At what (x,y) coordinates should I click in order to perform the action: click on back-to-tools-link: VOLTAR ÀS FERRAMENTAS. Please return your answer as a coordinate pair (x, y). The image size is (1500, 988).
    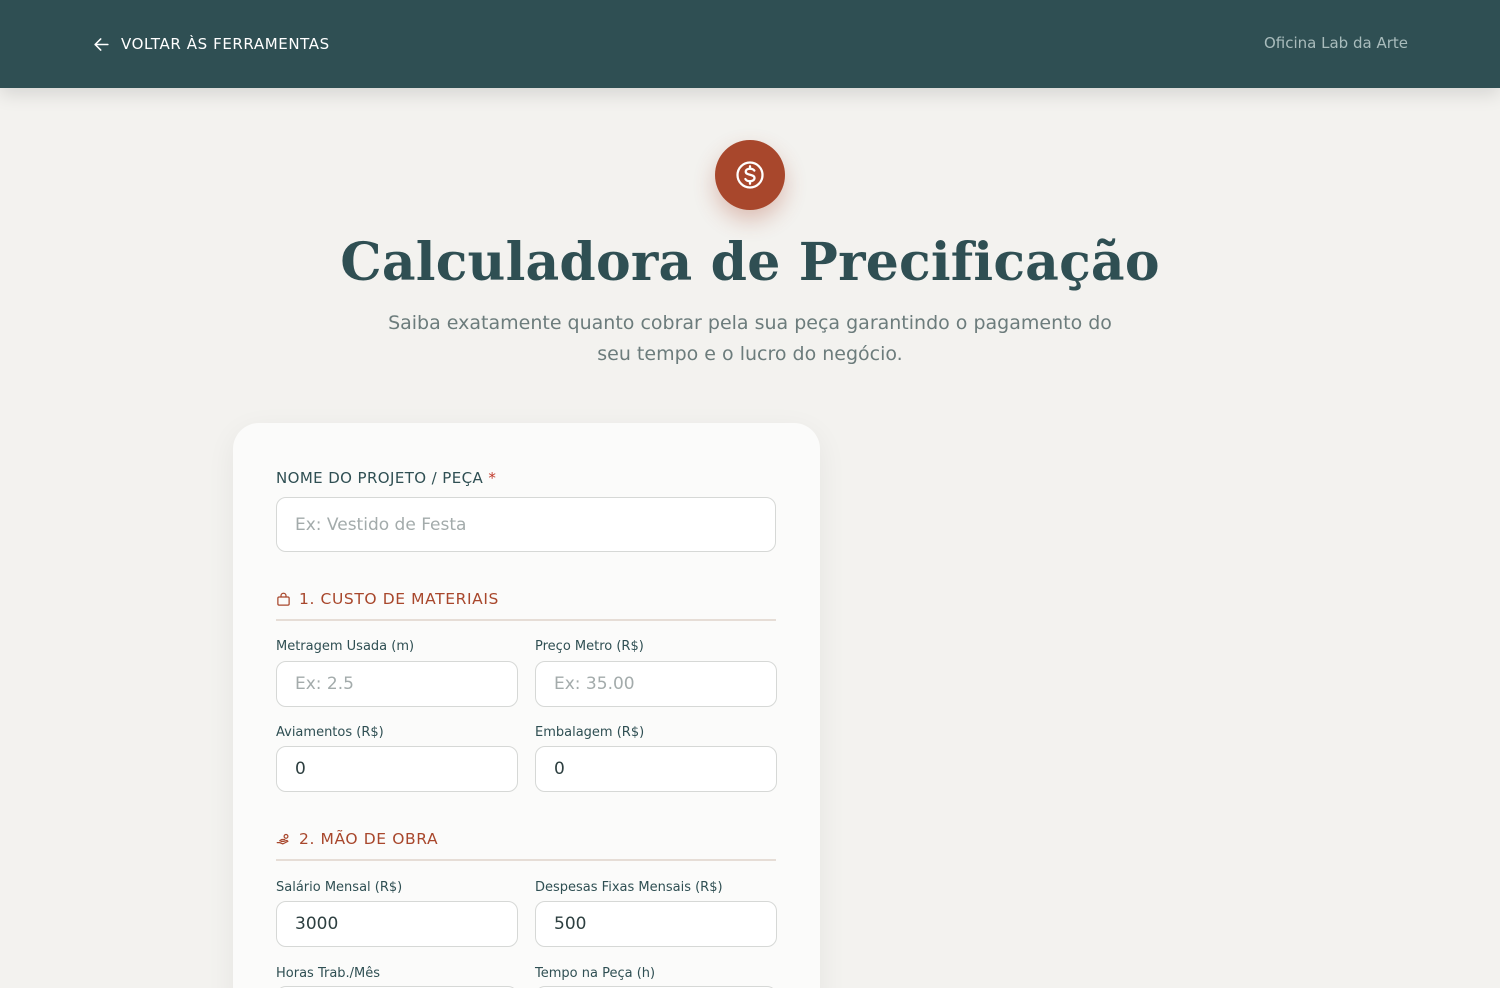
    Looking at the image, I should click on (211, 44).